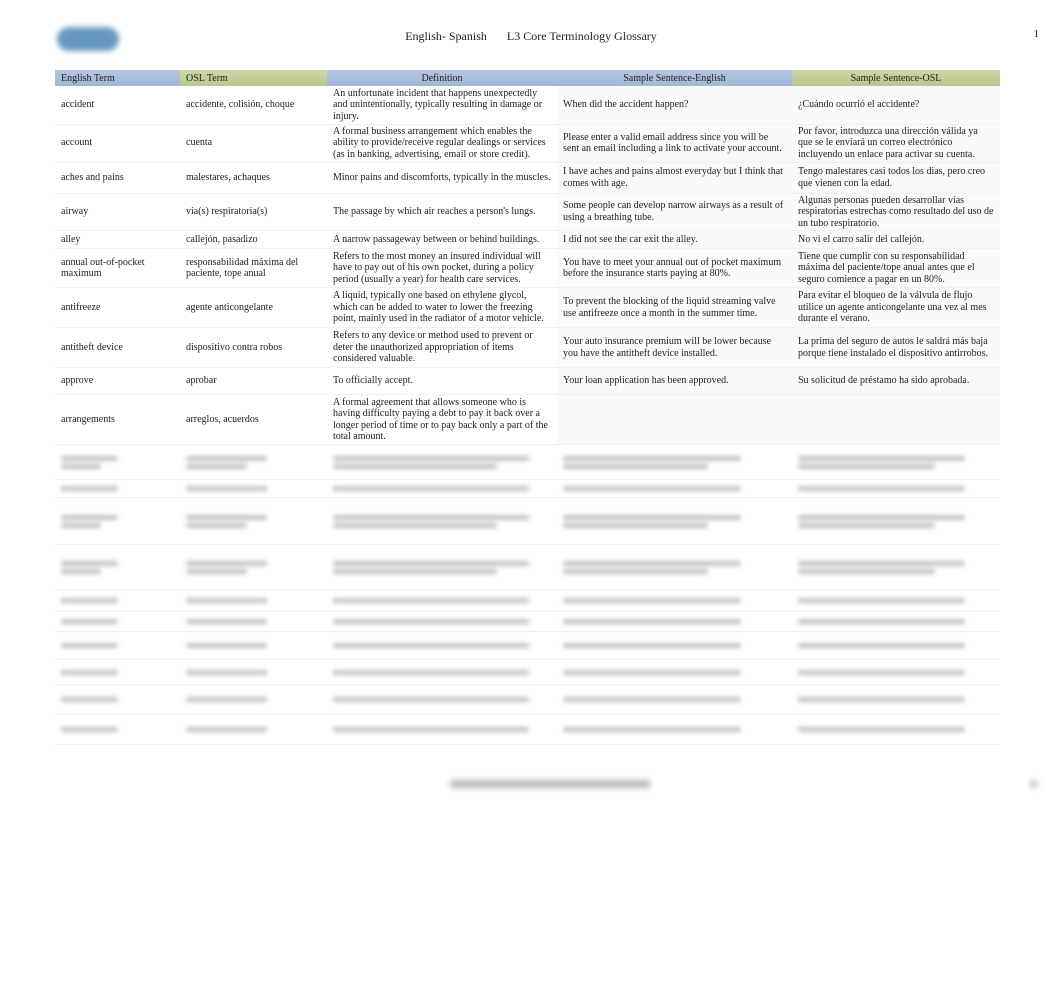  Describe the element at coordinates (253, 105) in the screenshot. I see `table-cell: accidente, colisión, choque` at that location.